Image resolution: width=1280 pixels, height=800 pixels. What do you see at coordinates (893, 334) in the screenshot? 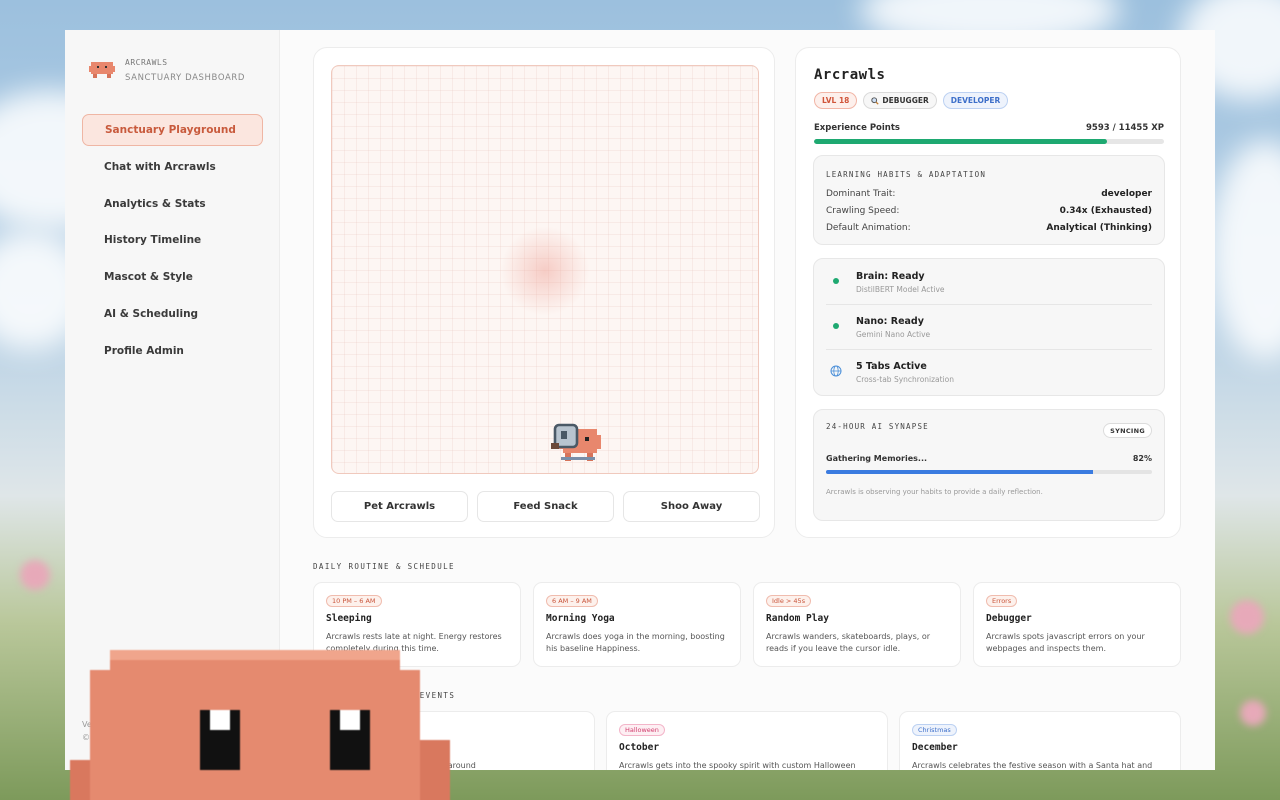
I see `status-subtitle: Gemini Nano Active` at bounding box center [893, 334].